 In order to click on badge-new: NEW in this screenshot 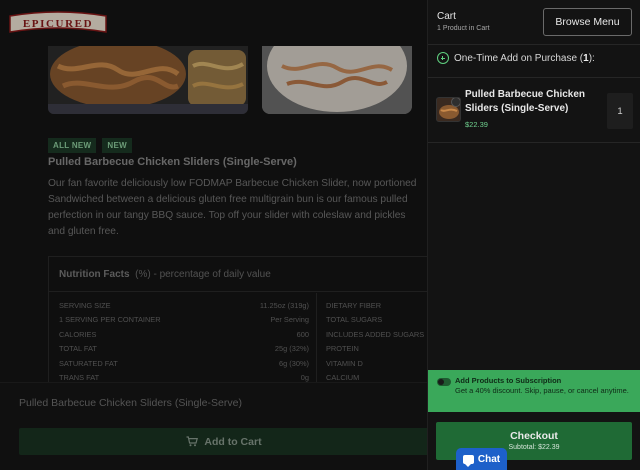, I will do `click(117, 145)`.